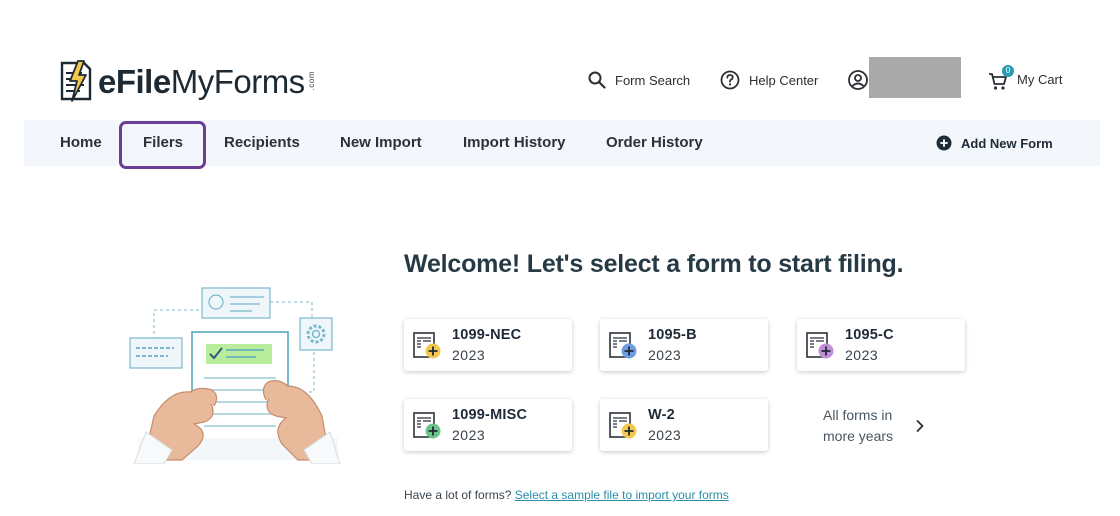 The image size is (1120, 516). What do you see at coordinates (858, 80) in the screenshot?
I see `user-circle-icon` at bounding box center [858, 80].